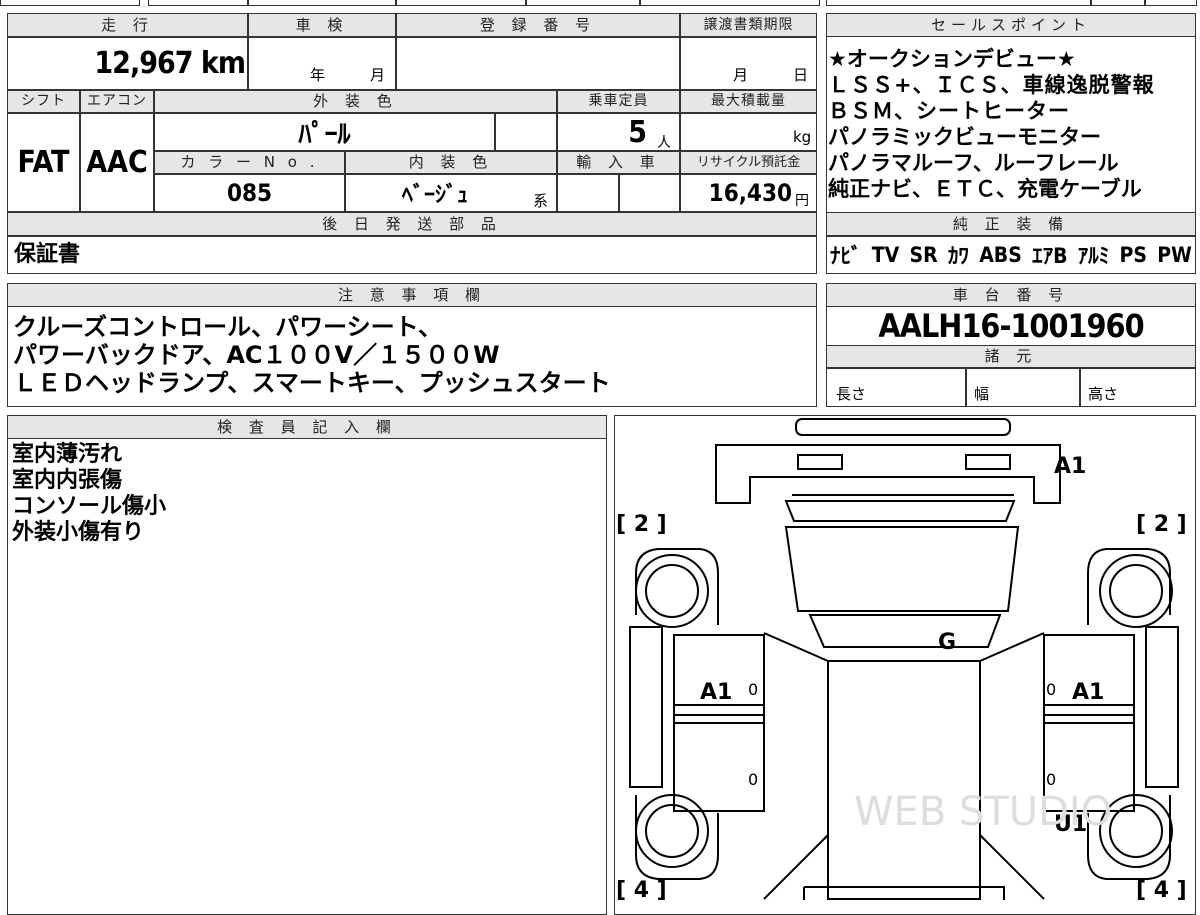  I want to click on recycle-value: 16,430, so click(750, 193).